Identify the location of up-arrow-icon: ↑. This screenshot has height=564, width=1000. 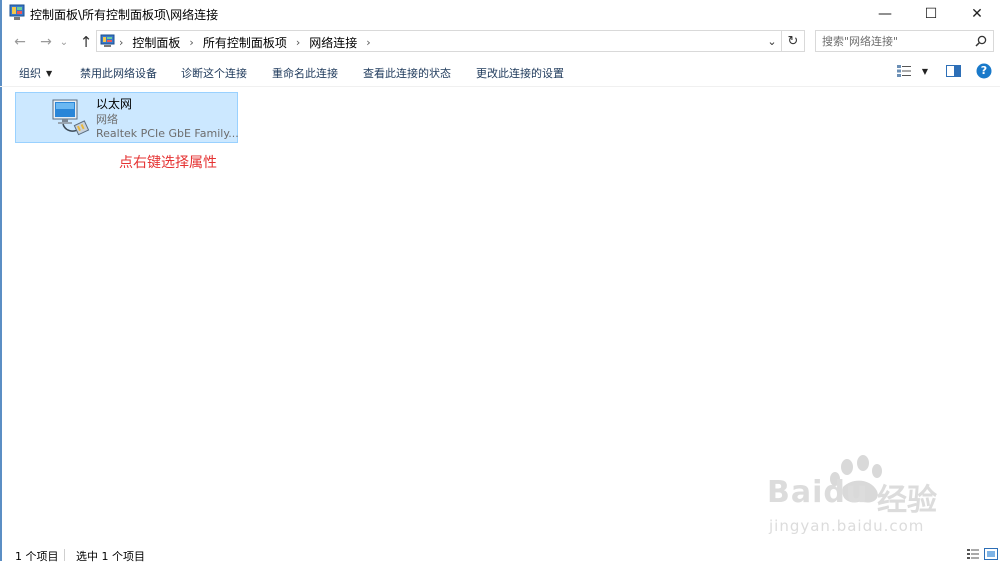
(86, 42).